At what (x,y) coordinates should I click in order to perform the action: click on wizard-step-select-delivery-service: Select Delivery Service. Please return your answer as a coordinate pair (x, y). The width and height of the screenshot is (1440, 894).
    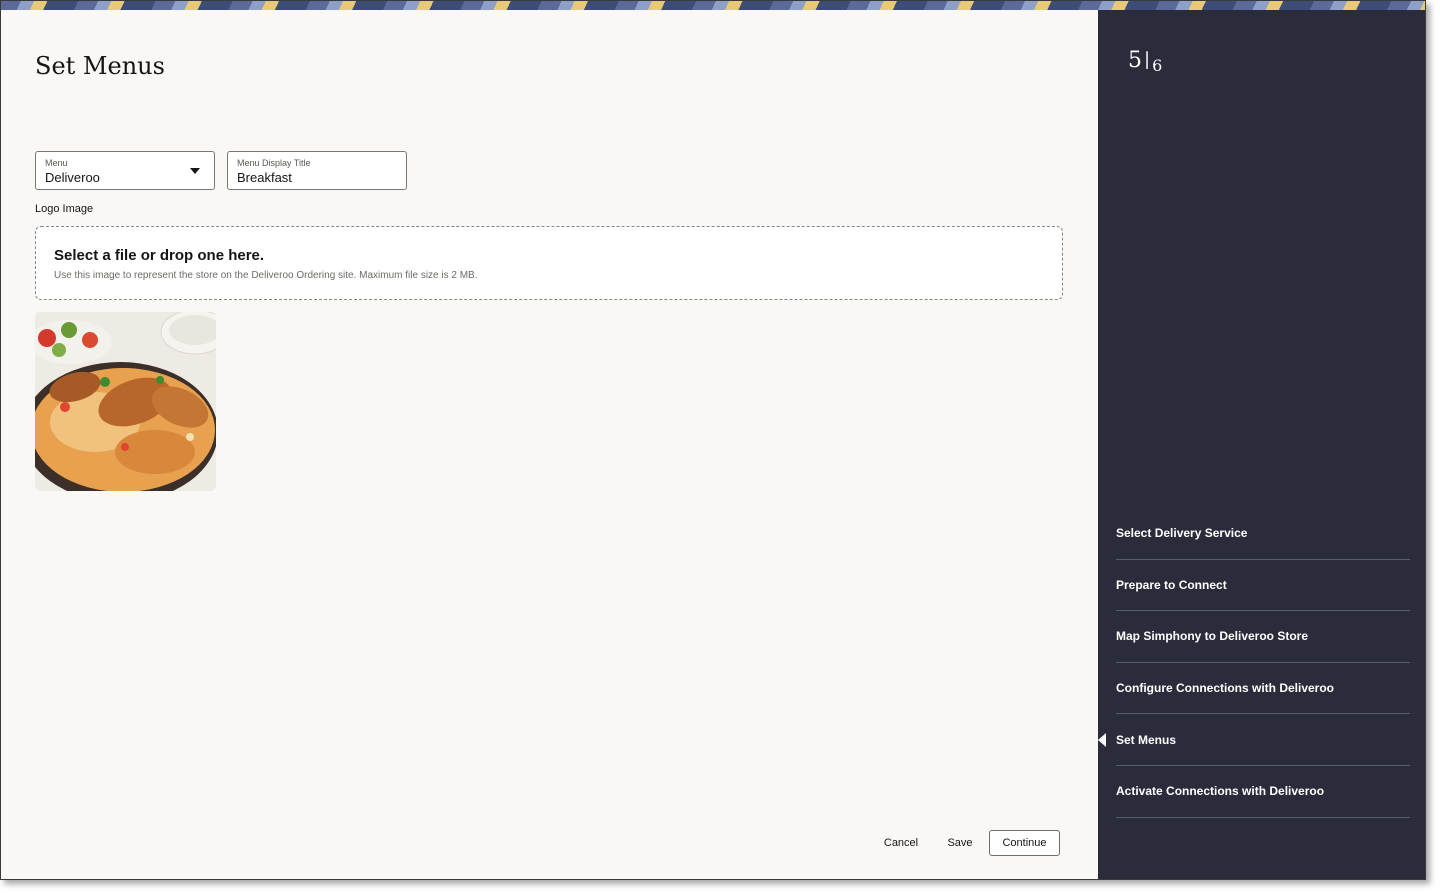
    Looking at the image, I should click on (1263, 534).